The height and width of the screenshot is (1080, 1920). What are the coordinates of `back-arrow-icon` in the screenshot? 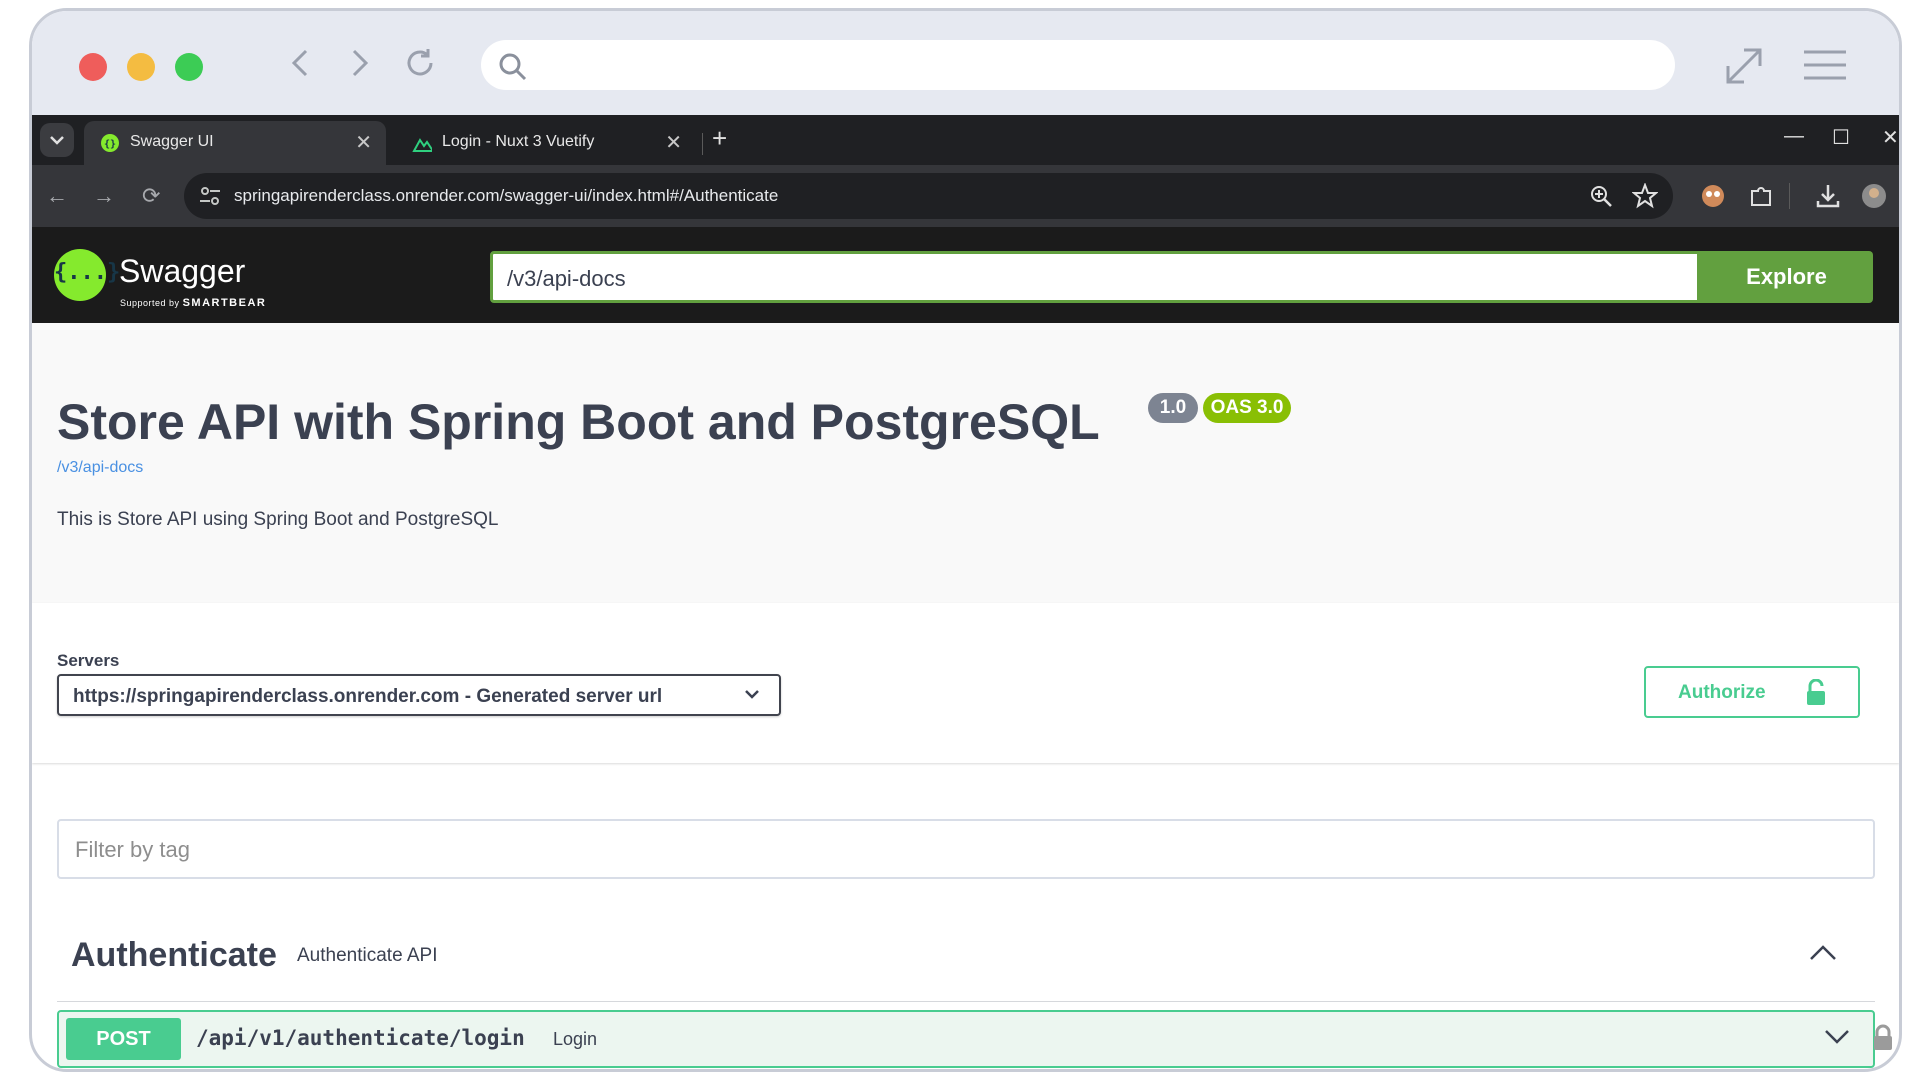 It's located at (300, 63).